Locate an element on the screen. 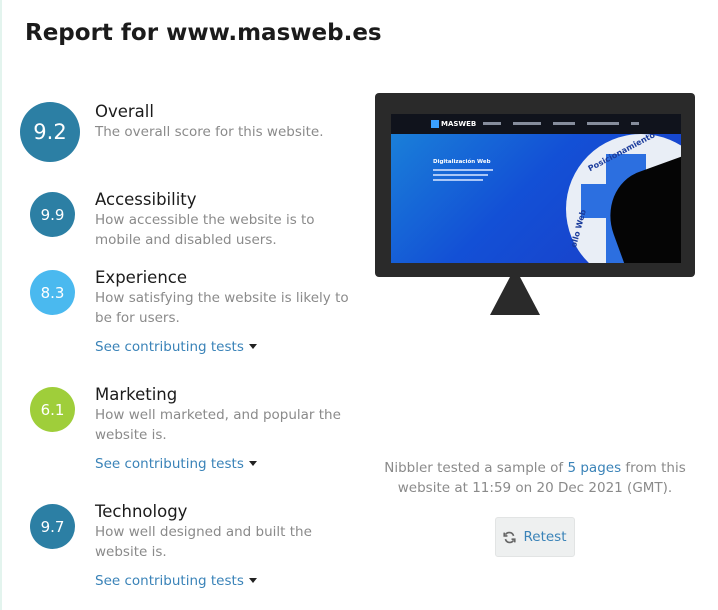 Image resolution: width=718 pixels, height=610 pixels. experience-see-tests-link: See contributing tests is located at coordinates (176, 347).